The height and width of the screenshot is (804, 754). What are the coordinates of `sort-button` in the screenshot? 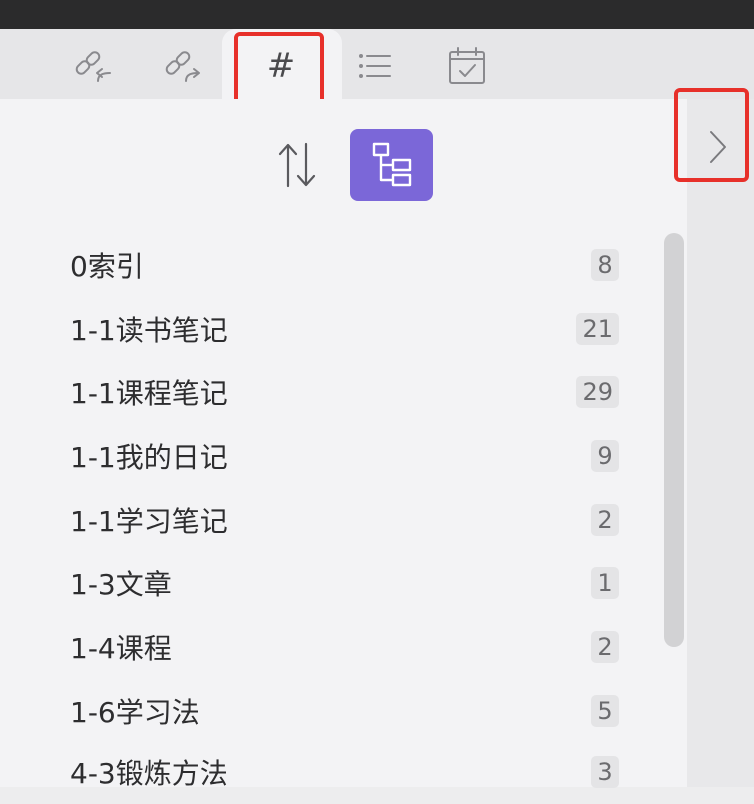 It's located at (297, 165).